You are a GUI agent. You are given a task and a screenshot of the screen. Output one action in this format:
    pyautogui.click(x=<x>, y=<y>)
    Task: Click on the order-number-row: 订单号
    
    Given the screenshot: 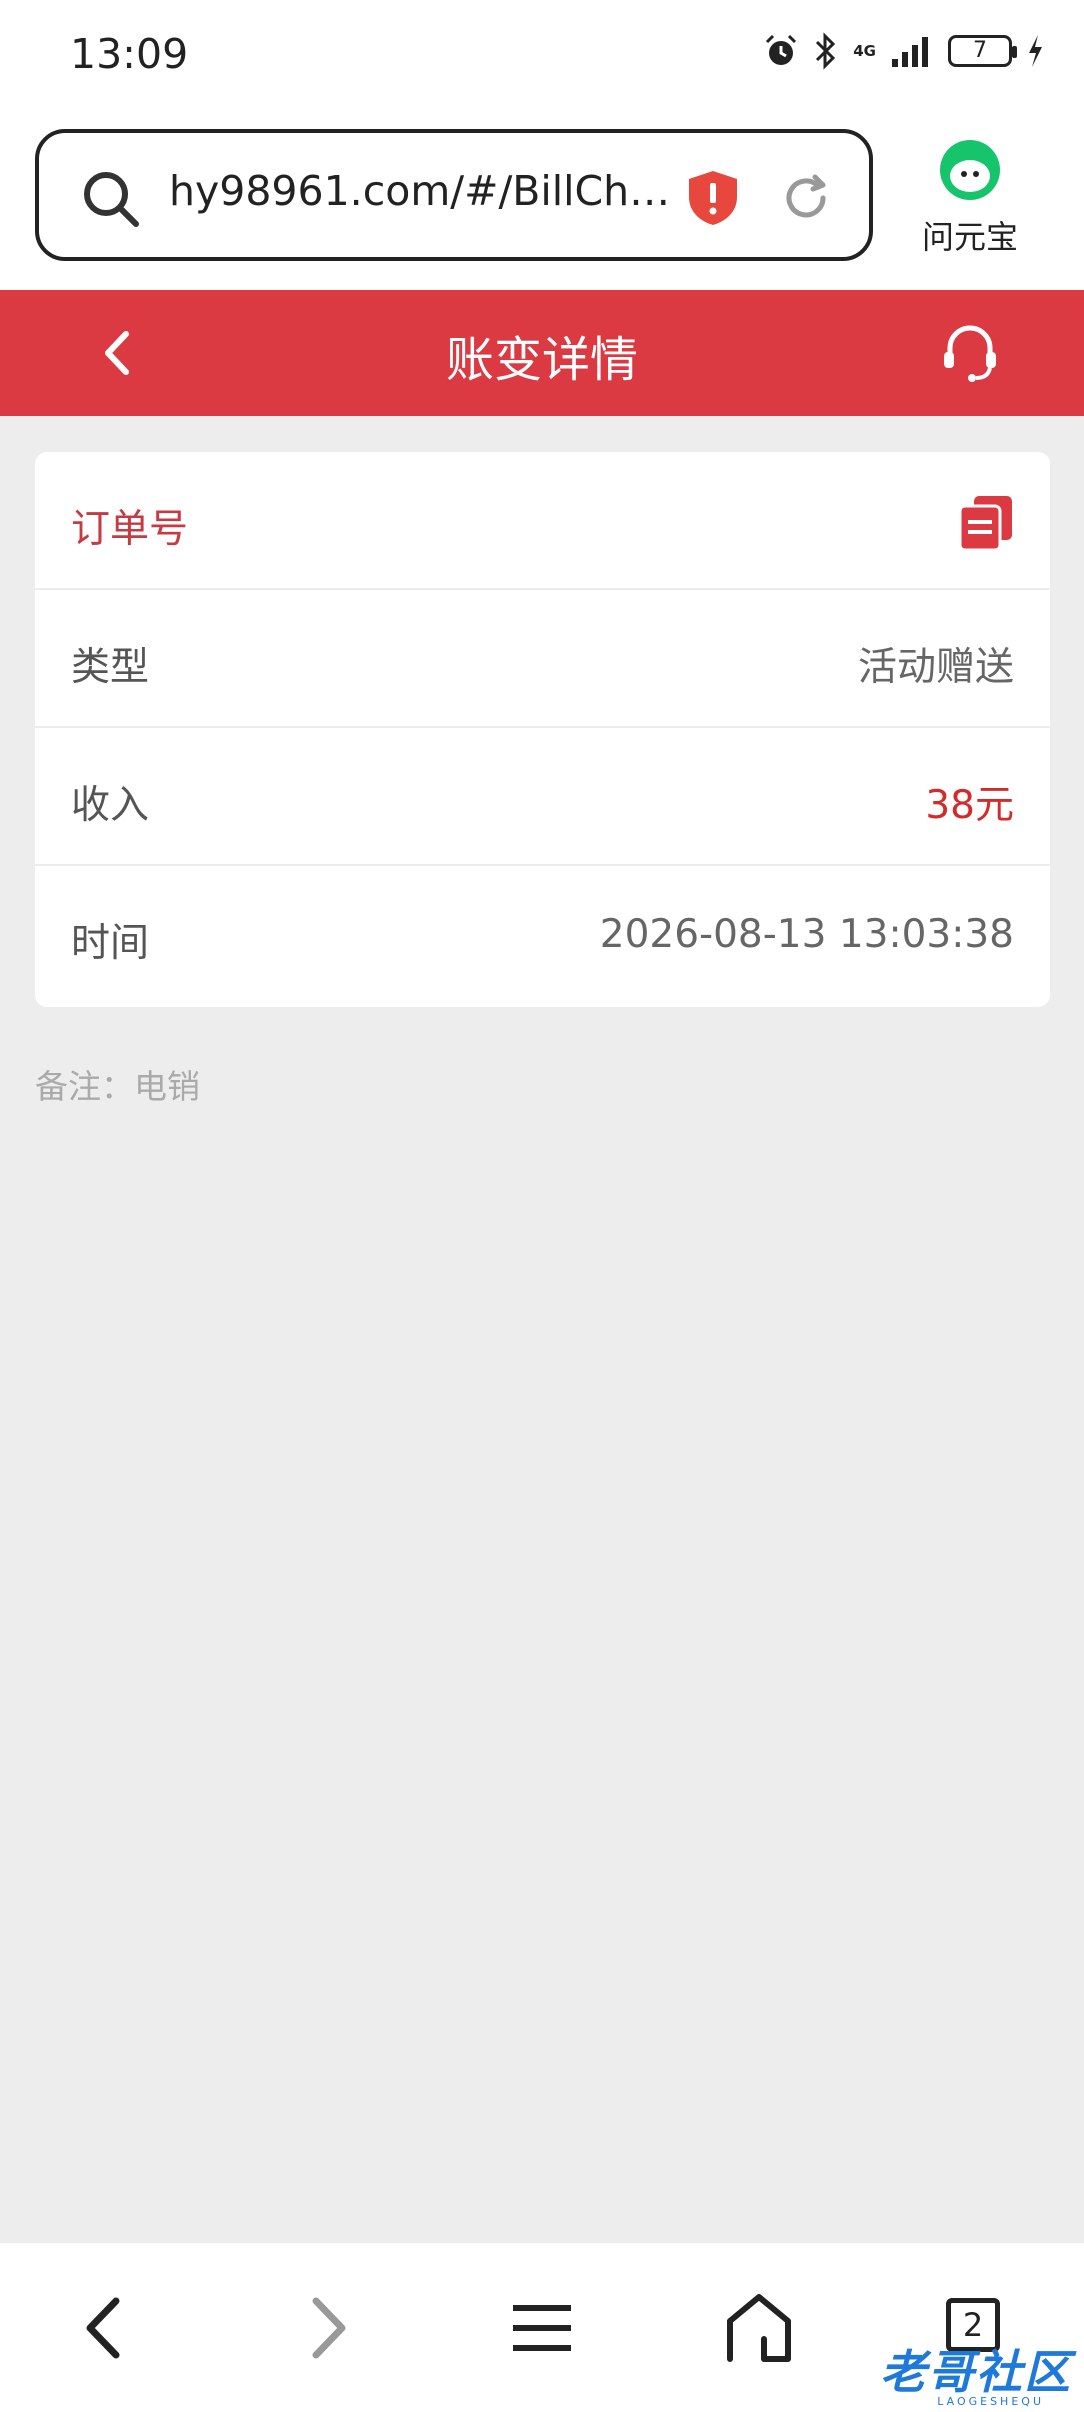 What is the action you would take?
    pyautogui.click(x=542, y=521)
    